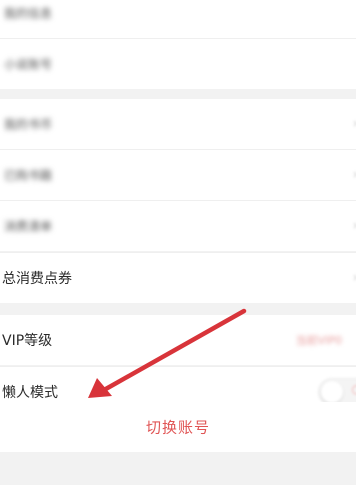 This screenshot has width=356, height=485. Describe the element at coordinates (178, 226) in the screenshot. I see `settings-row-consumption: 消费清单 ›` at that location.